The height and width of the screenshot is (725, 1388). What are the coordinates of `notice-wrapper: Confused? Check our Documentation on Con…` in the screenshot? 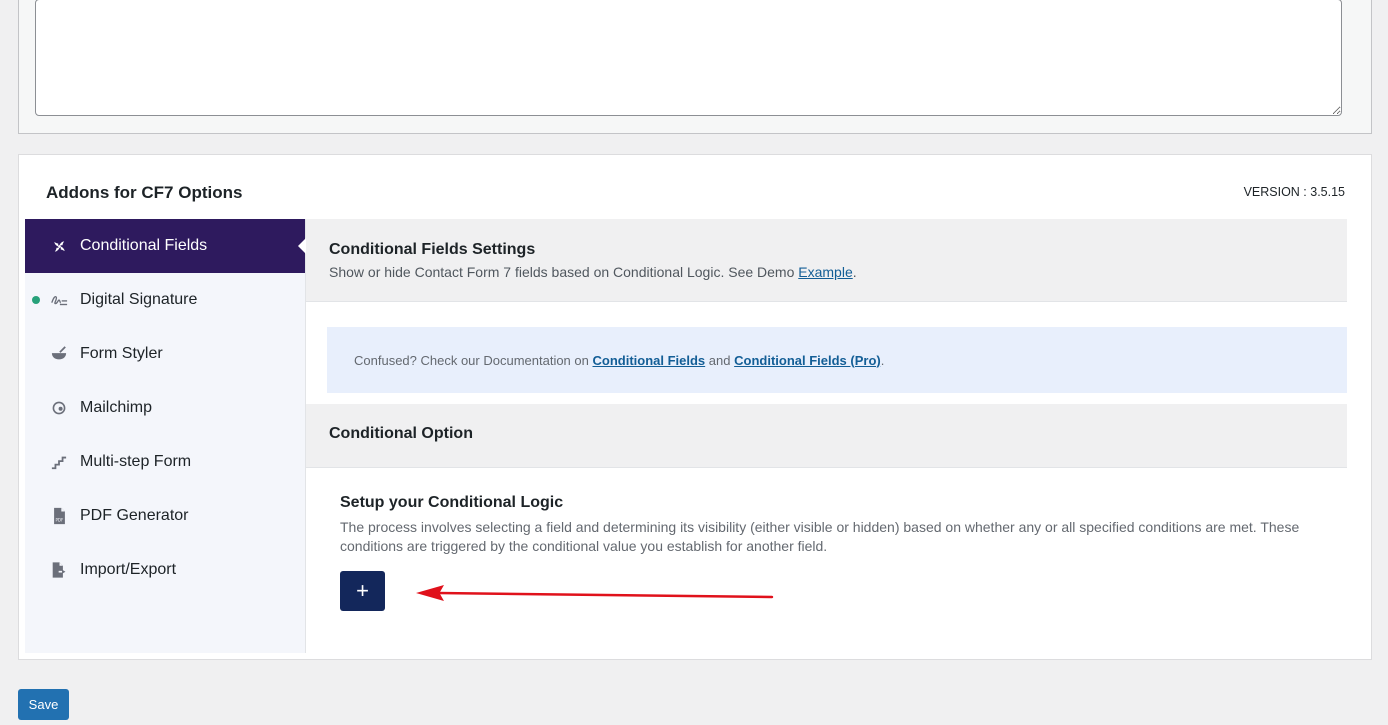 It's located at (826, 353).